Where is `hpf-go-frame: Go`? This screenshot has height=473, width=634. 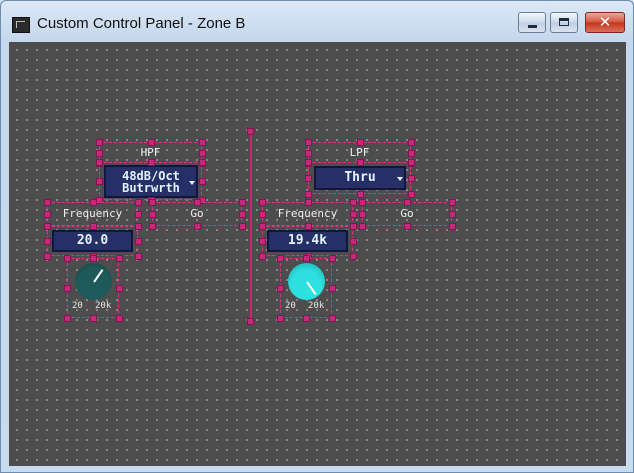 hpf-go-frame: Go is located at coordinates (197, 214).